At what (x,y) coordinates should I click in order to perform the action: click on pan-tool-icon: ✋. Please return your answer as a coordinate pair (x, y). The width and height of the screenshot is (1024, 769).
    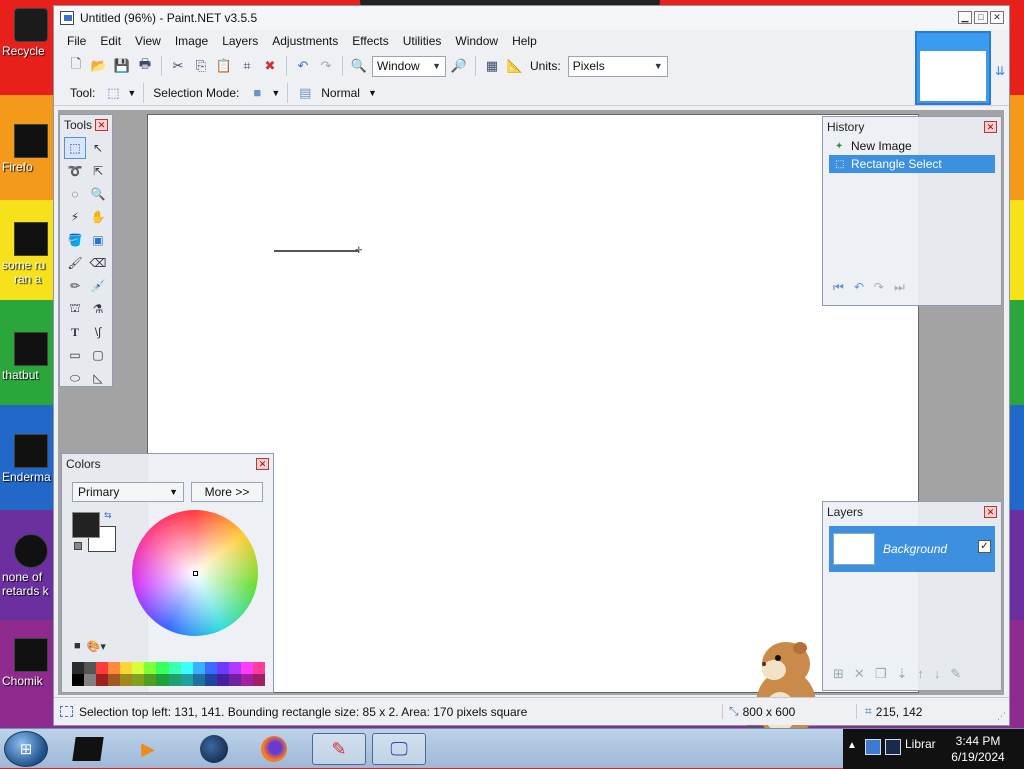
    Looking at the image, I should click on (98, 217).